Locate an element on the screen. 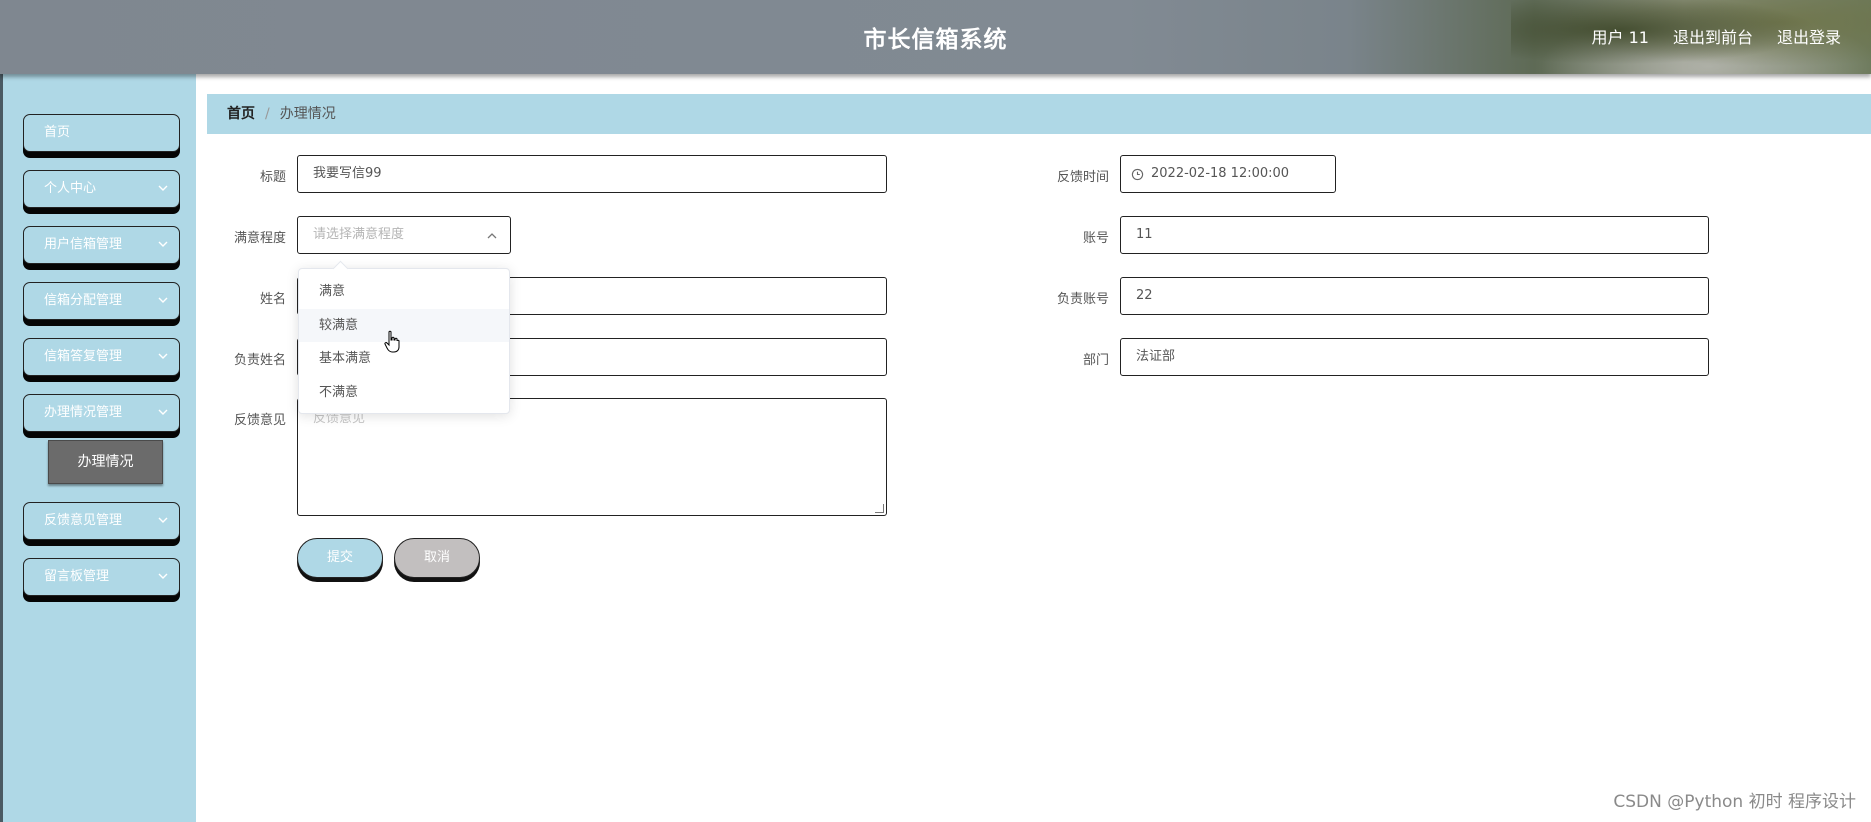 The width and height of the screenshot is (1871, 822). sidebar-item-label: 信箱答复管理 is located at coordinates (83, 356).